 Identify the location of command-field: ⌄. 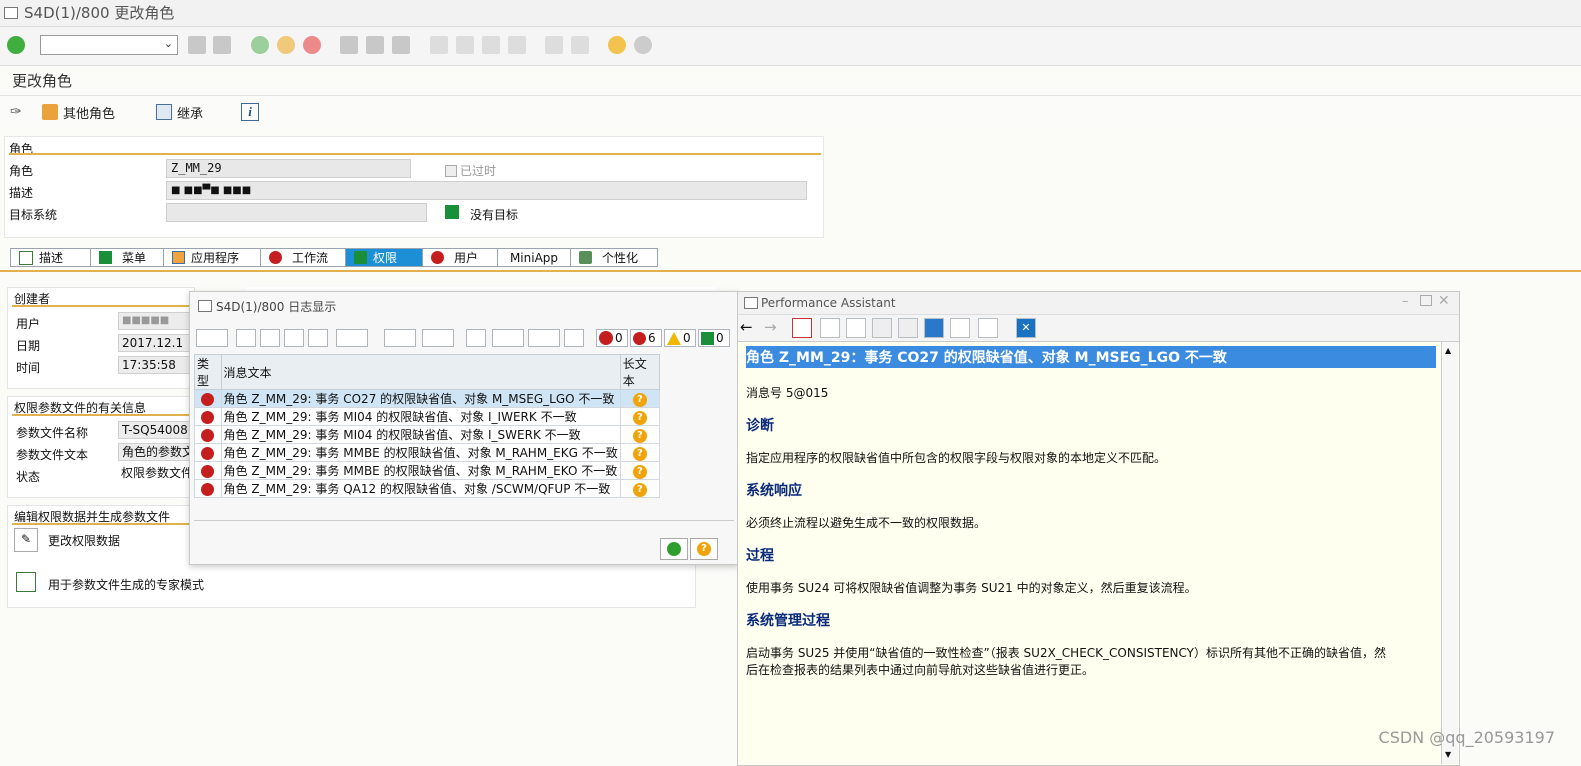
(109, 45).